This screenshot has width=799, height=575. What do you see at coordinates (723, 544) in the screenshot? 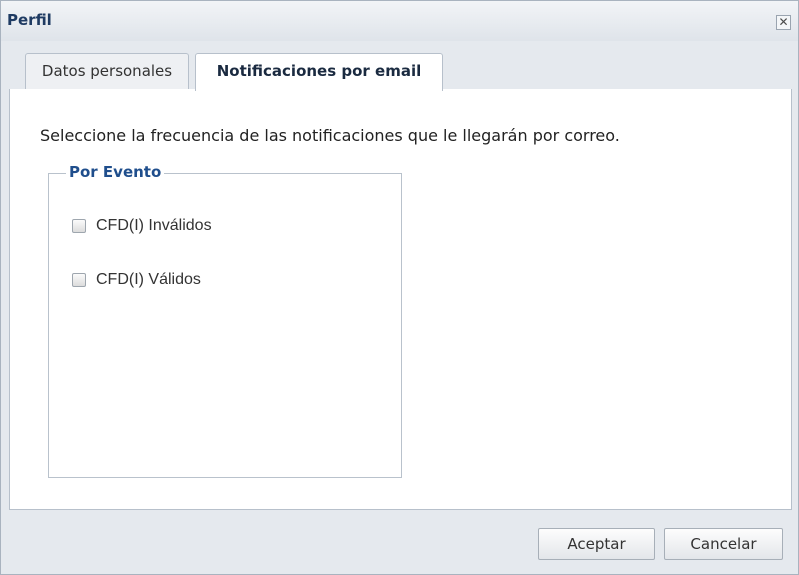
I see `cancel-button: Cancelar` at bounding box center [723, 544].